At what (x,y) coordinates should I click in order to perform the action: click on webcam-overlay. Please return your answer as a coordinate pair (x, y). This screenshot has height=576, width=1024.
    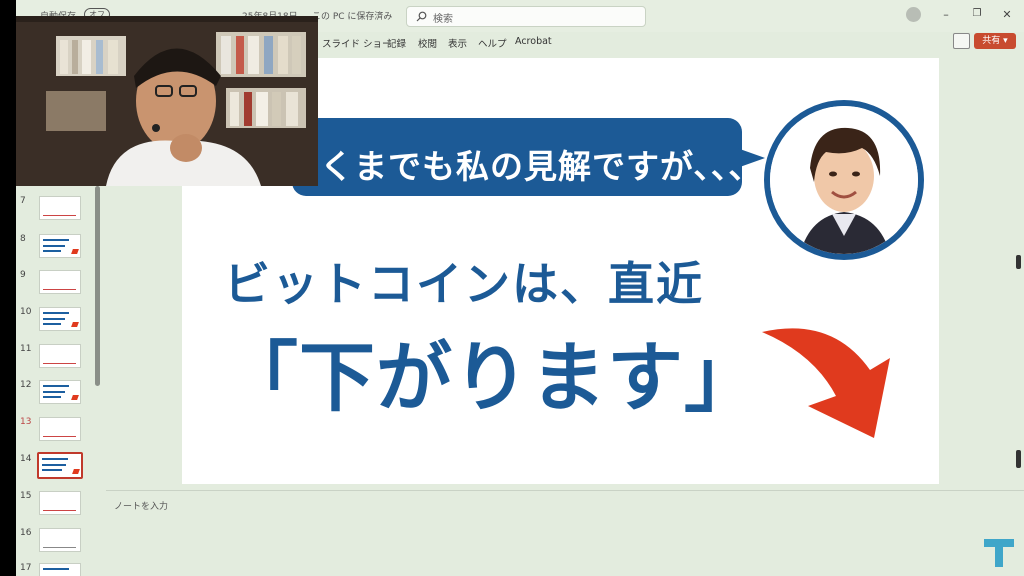
    Looking at the image, I should click on (167, 101).